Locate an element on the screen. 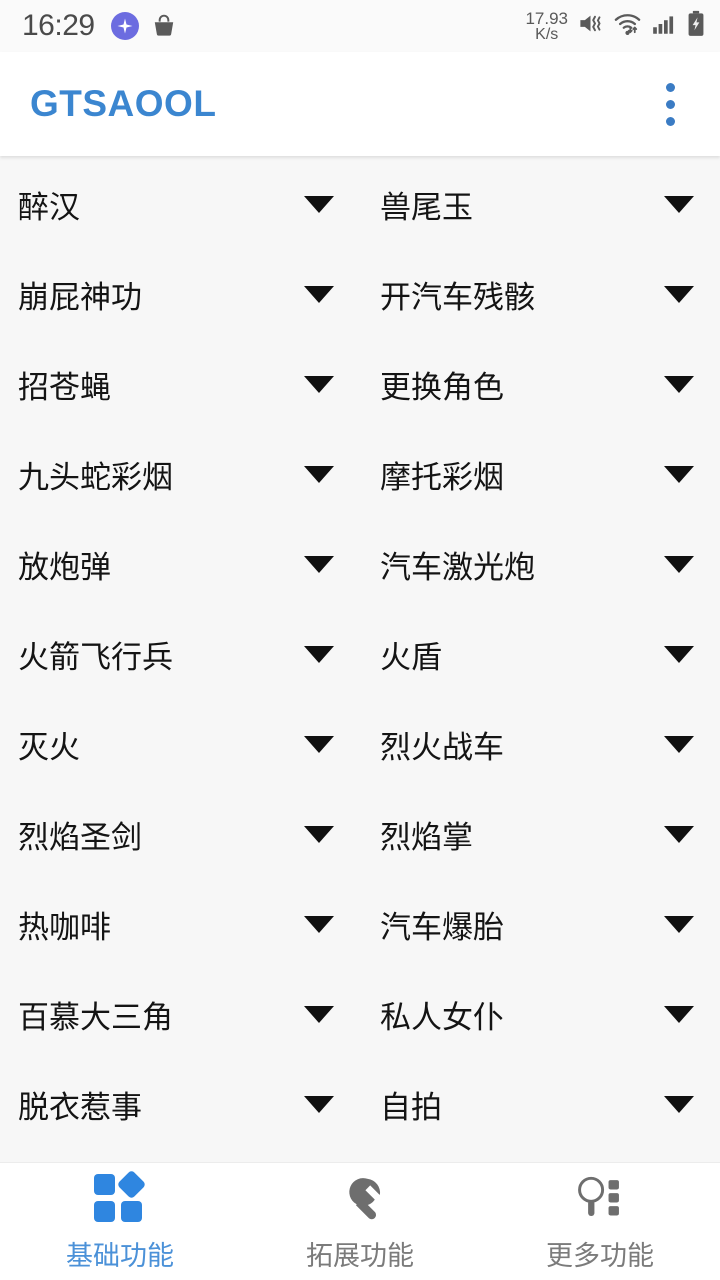 The width and height of the screenshot is (720, 1280). feature-label: 灭火 is located at coordinates (49, 747).